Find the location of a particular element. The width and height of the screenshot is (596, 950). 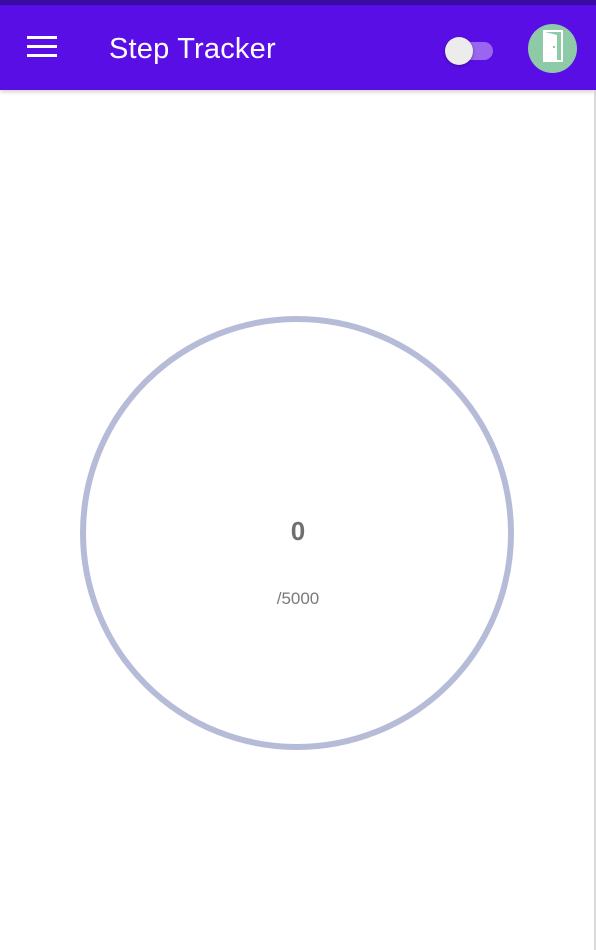

logout-button is located at coordinates (552, 48).